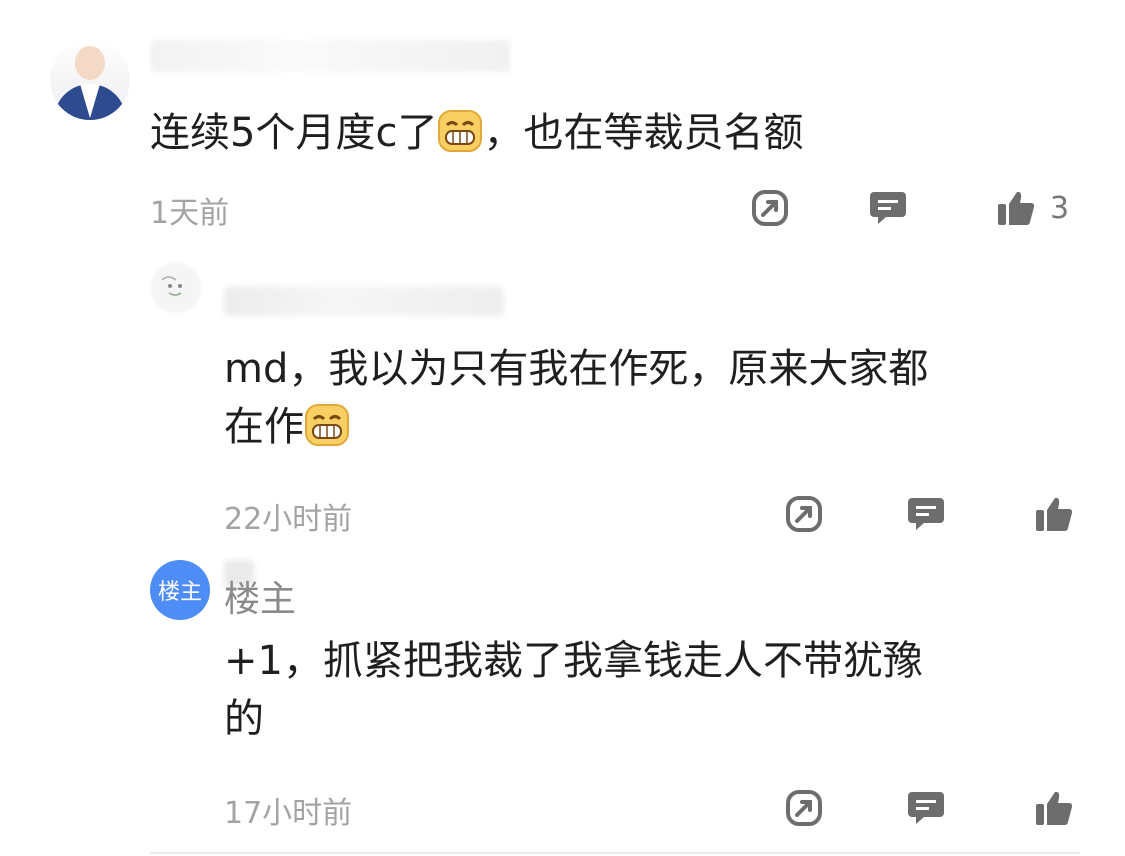  Describe the element at coordinates (180, 590) in the screenshot. I see `op-badge-avatar: 楼主` at that location.